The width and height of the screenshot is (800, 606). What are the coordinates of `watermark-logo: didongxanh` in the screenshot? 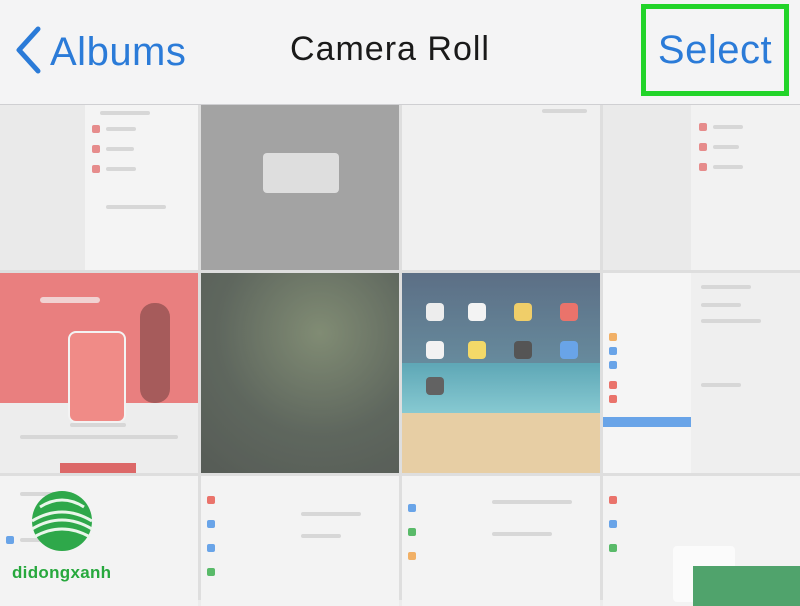 It's located at (77, 540).